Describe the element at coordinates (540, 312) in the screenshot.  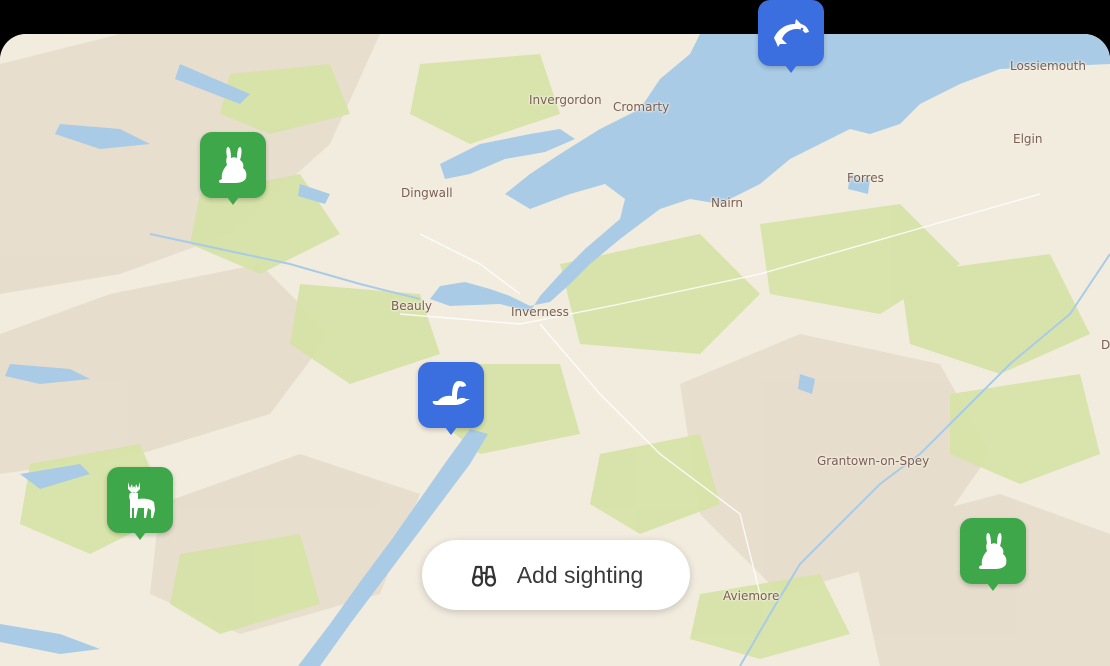
I see `place-label-inverness: Inverness` at that location.